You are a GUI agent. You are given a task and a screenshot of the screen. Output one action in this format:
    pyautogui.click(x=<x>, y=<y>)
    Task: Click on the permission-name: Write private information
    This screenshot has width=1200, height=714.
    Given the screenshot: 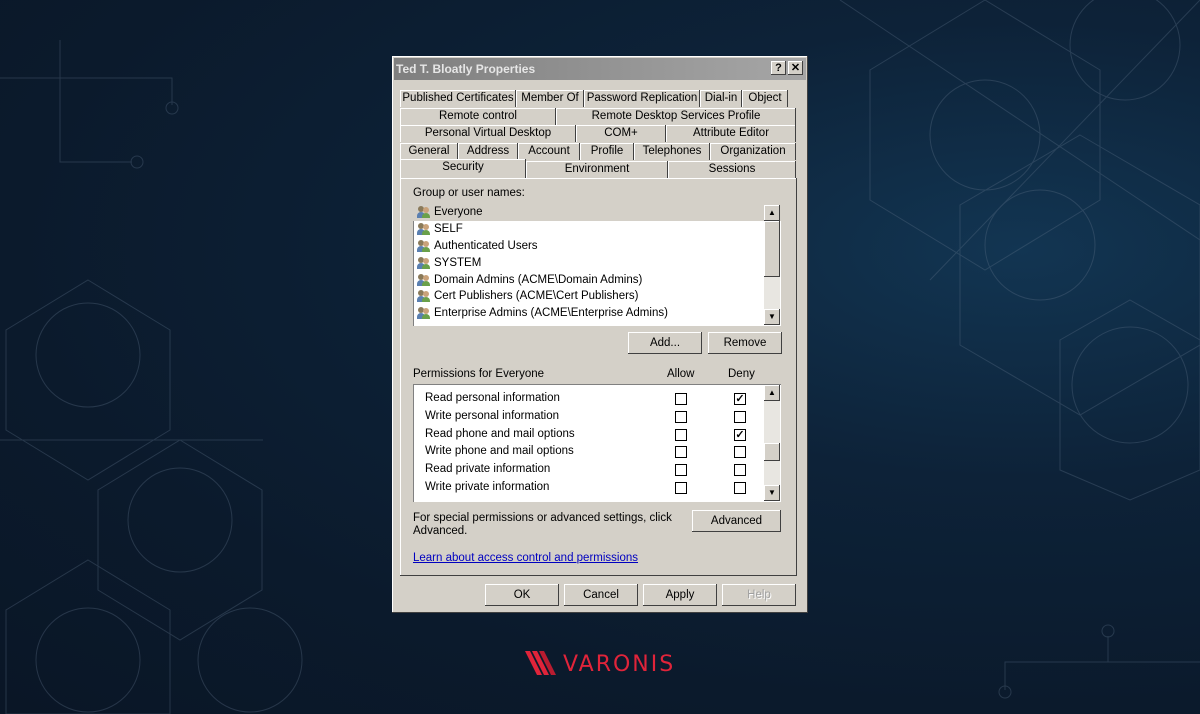 What is the action you would take?
    pyautogui.click(x=487, y=487)
    